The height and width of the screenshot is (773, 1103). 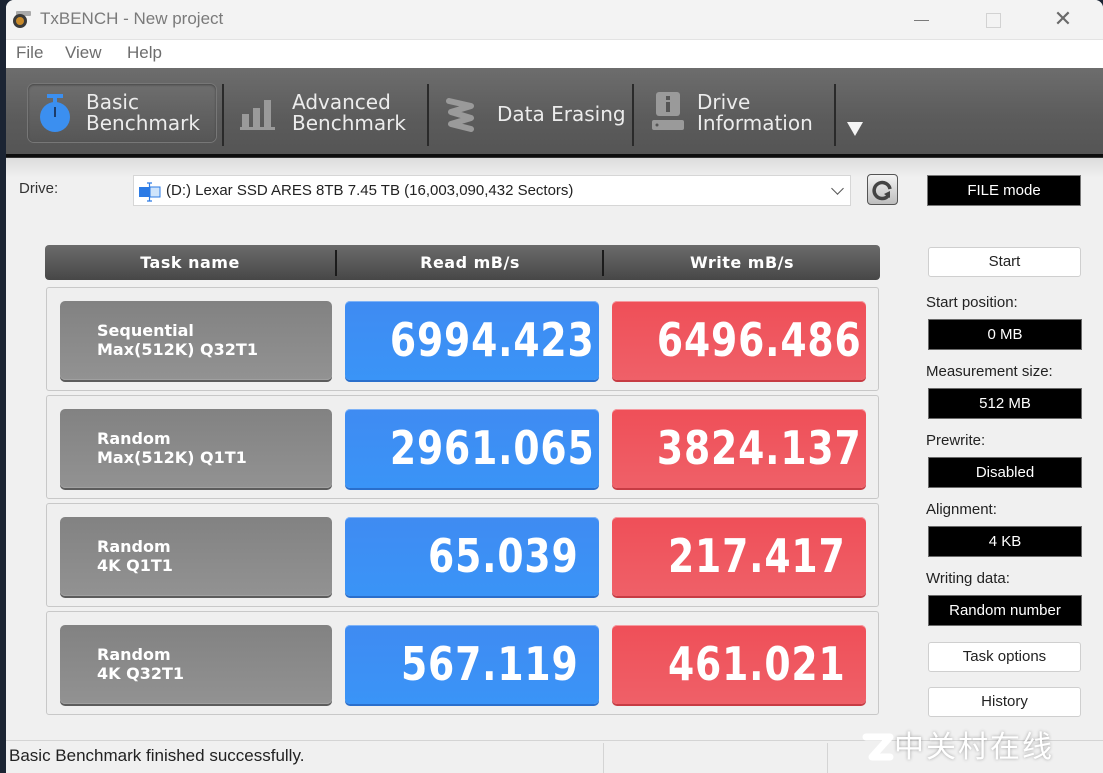 I want to click on write-result: 461.021, so click(x=739, y=664).